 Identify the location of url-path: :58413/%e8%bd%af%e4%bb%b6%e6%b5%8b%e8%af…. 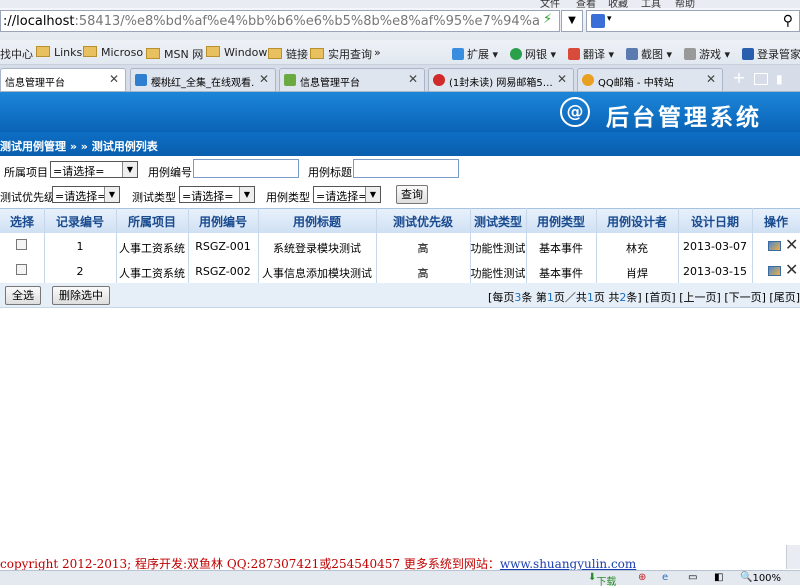
(307, 21).